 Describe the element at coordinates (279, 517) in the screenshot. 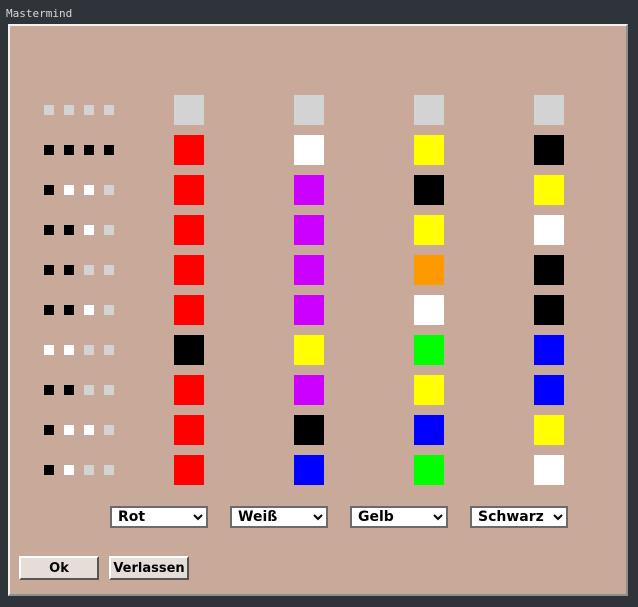

I see `color-select-2: Weiß` at that location.